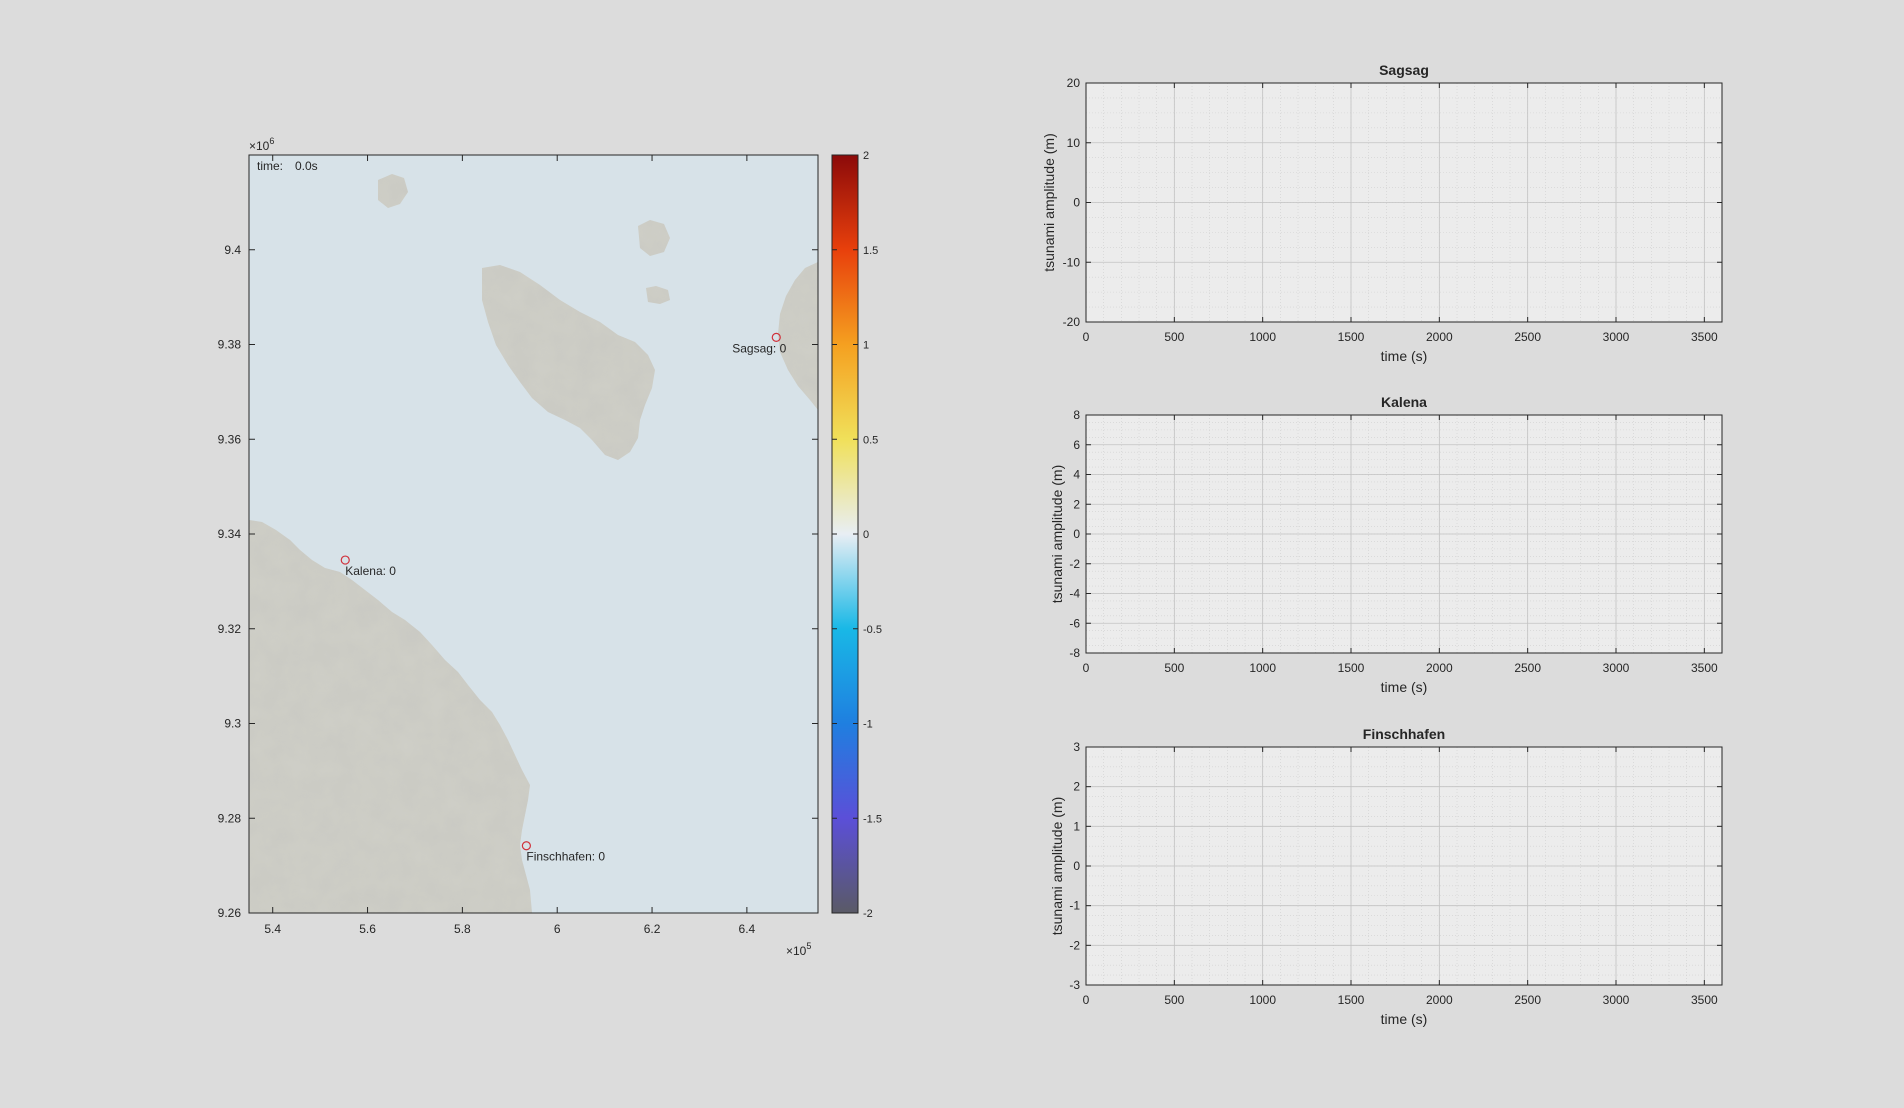  What do you see at coordinates (759, 348) in the screenshot?
I see `station-label: Sagsag: 0` at bounding box center [759, 348].